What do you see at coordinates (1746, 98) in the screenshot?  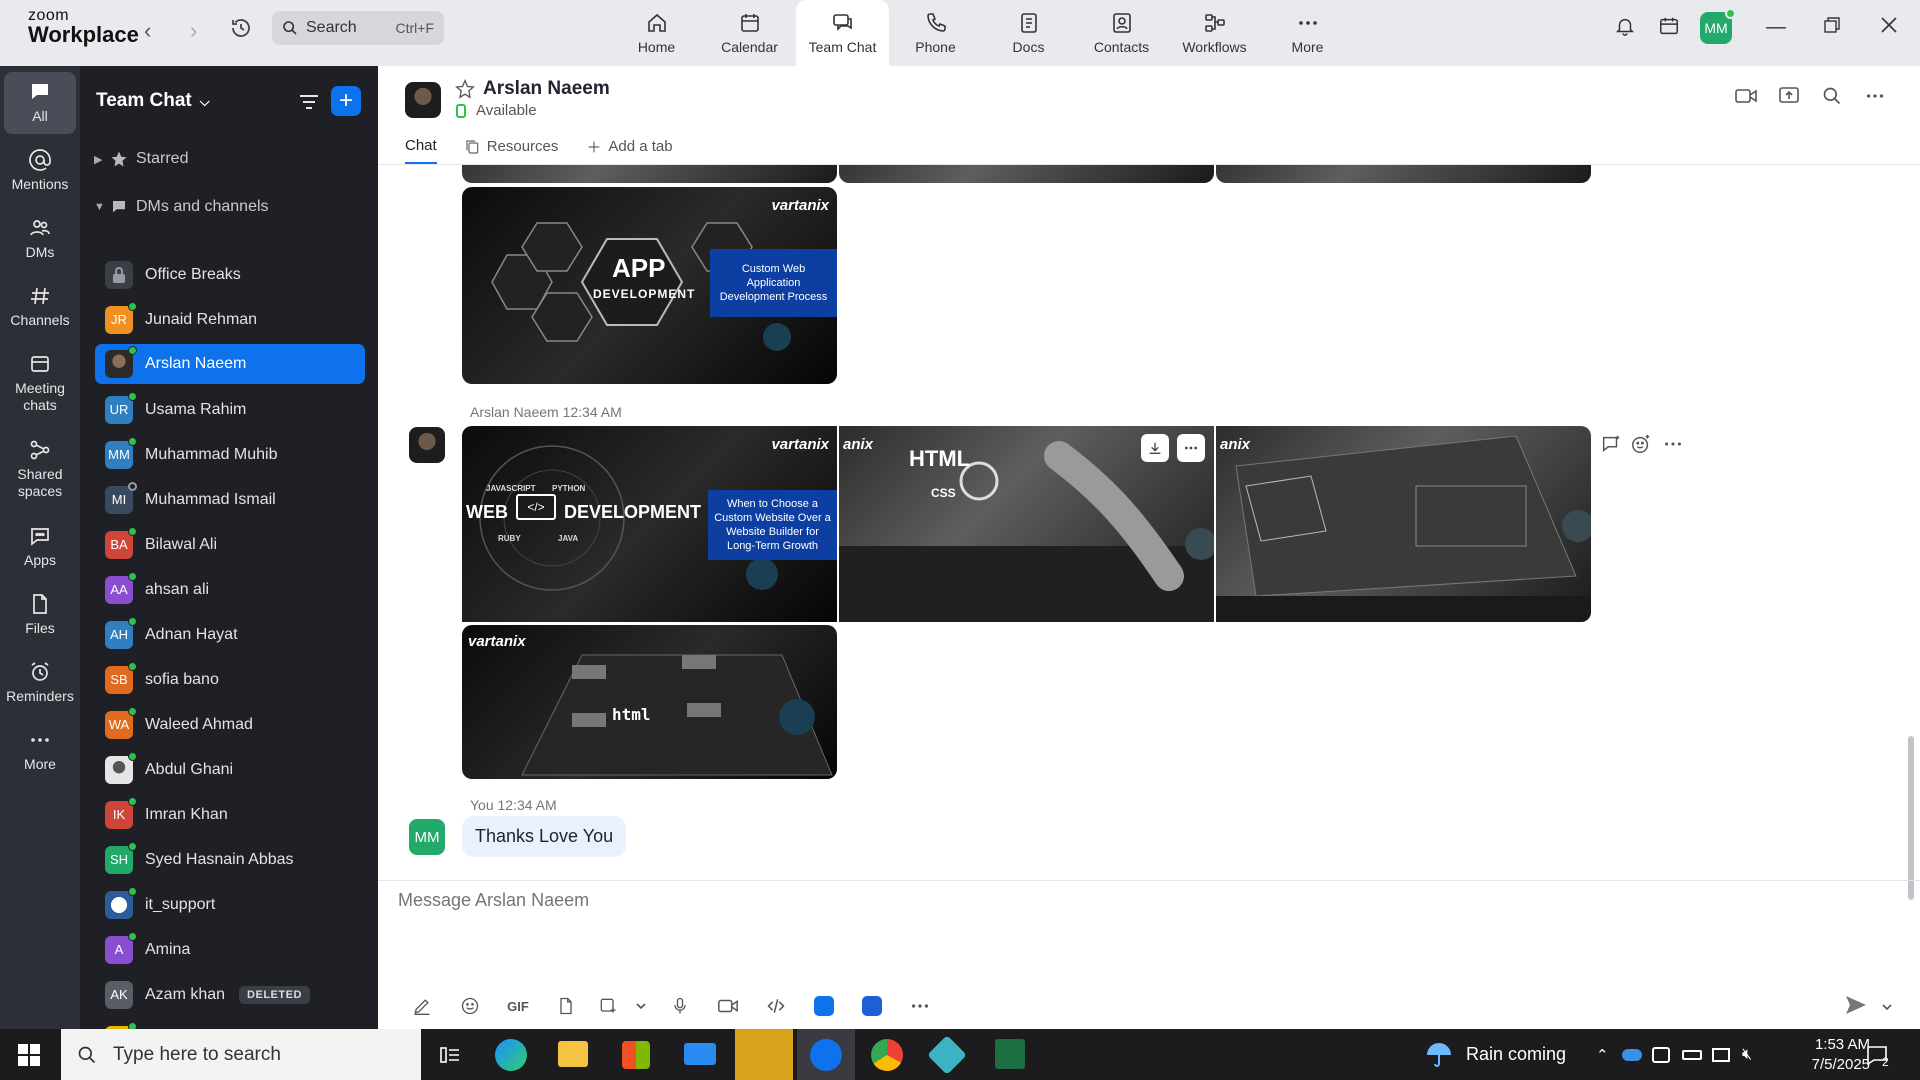 I see `video-call-icon` at bounding box center [1746, 98].